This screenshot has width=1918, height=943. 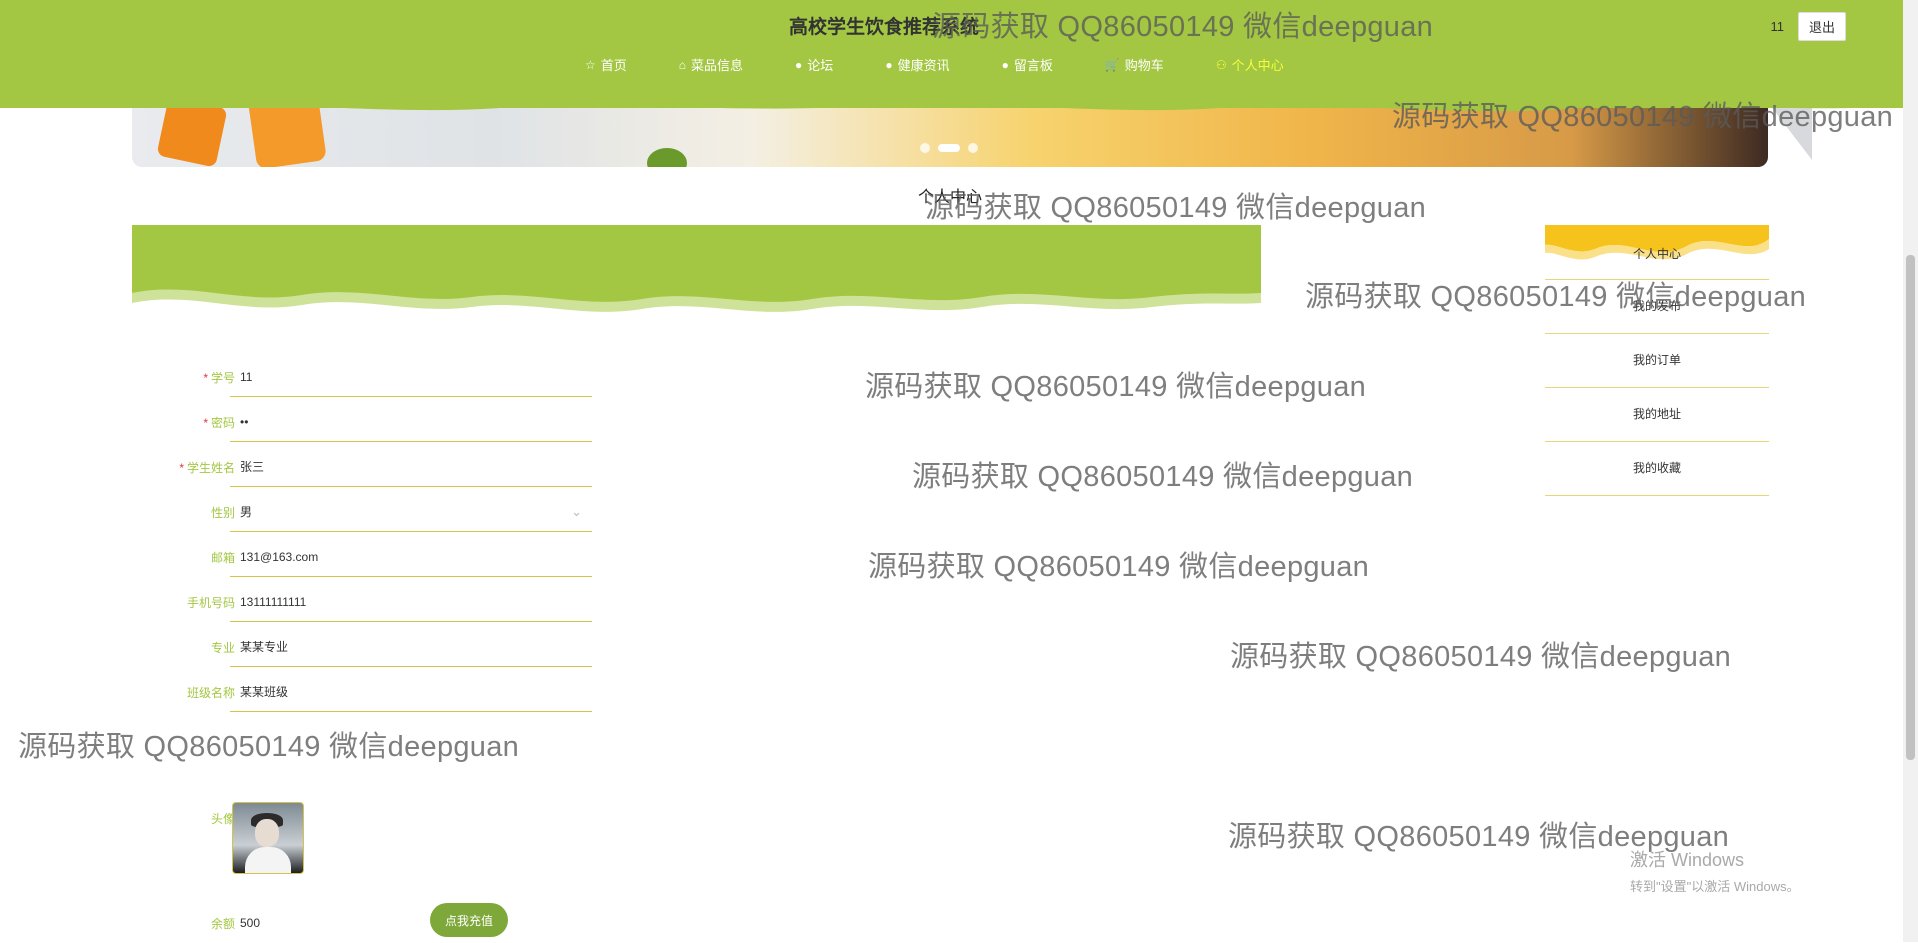 I want to click on field-label-text: 学生姓名, so click(x=210, y=468).